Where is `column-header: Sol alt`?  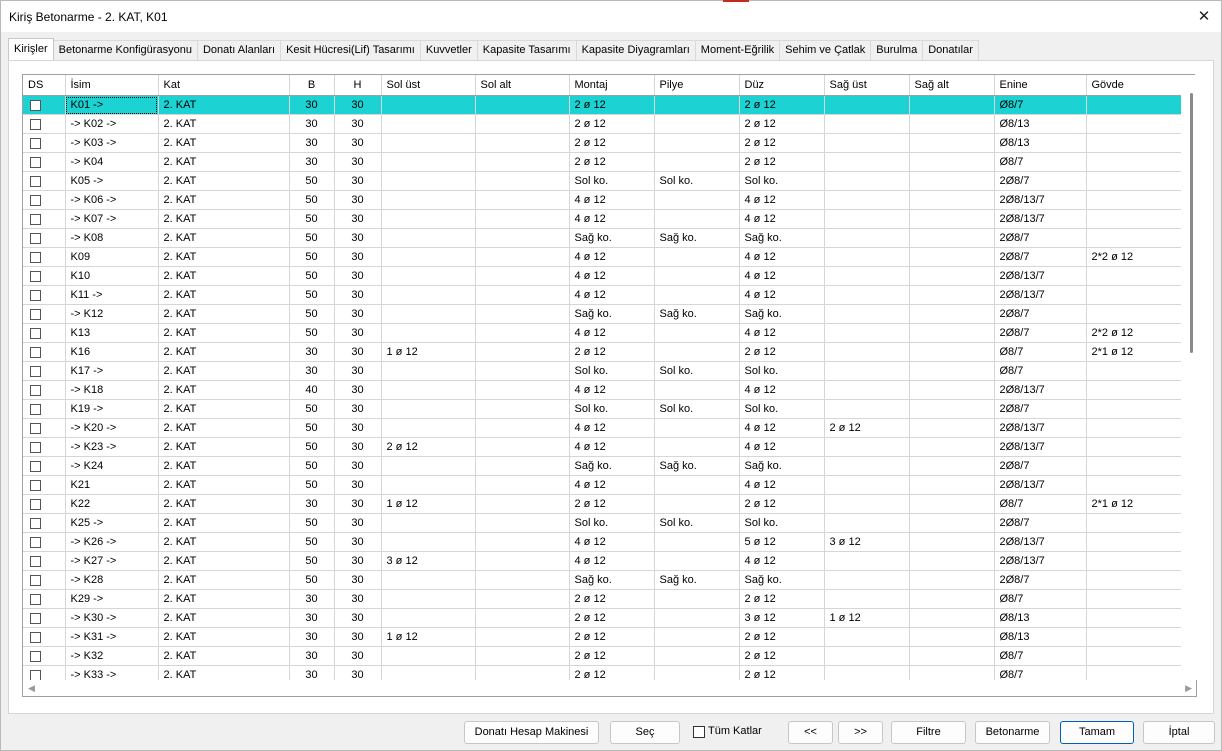
column-header: Sol alt is located at coordinates (522, 85).